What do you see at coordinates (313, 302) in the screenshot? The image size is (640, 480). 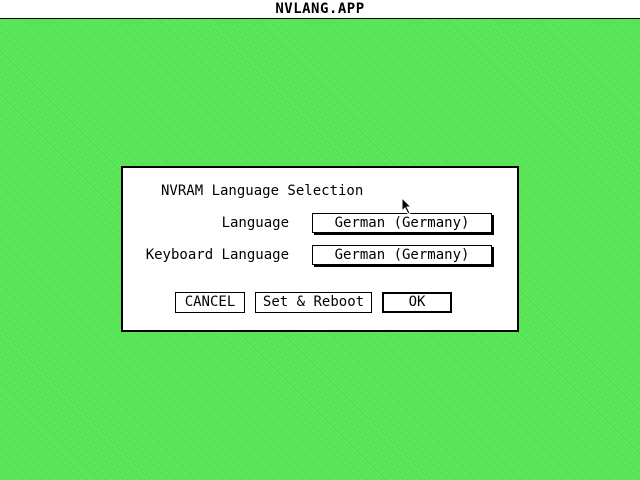 I see `set-and-reboot-button: Set & Reboot` at bounding box center [313, 302].